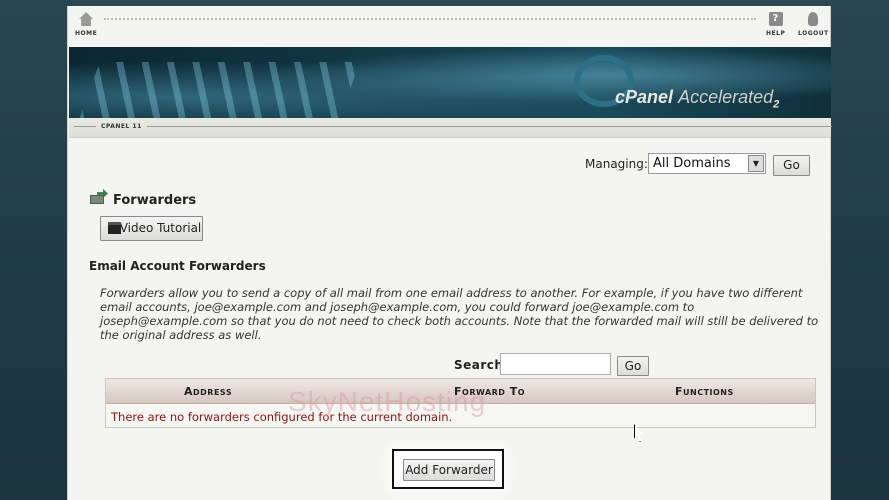 This screenshot has height=500, width=889. What do you see at coordinates (776, 33) in the screenshot?
I see `help-label: HELP` at bounding box center [776, 33].